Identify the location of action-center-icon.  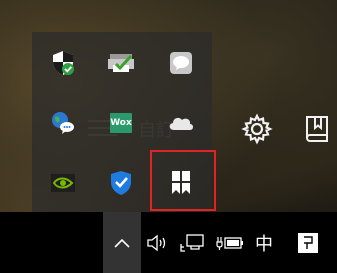
(308, 242).